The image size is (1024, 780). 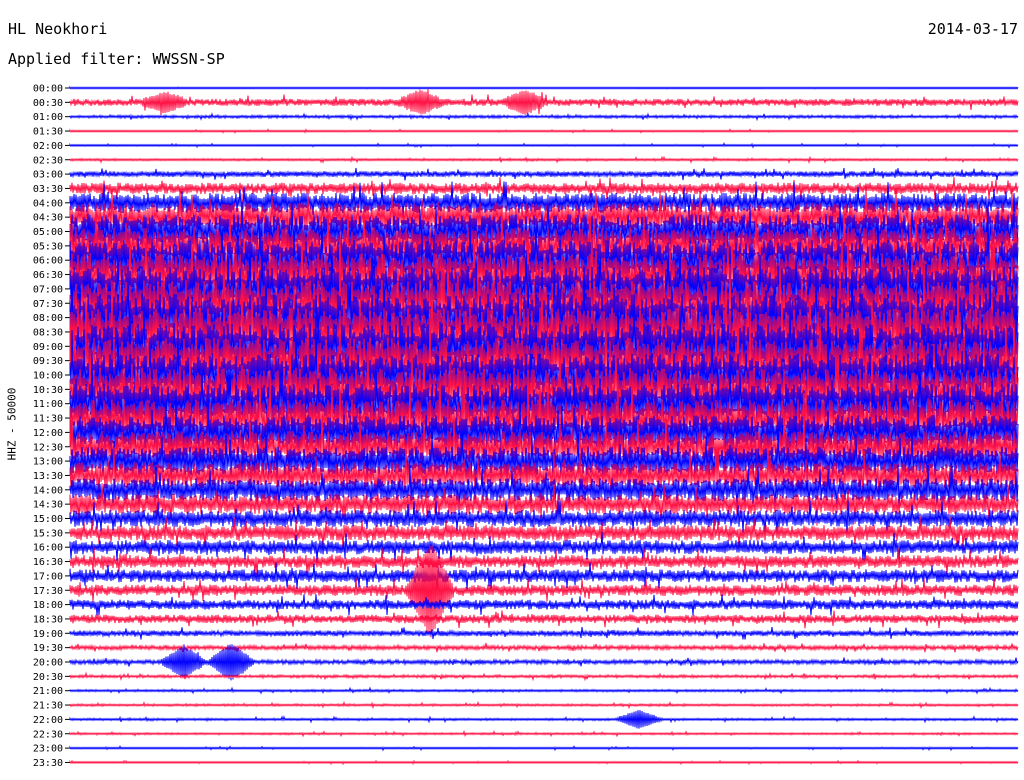 What do you see at coordinates (48, 175) in the screenshot?
I see `row-time-label: 03:00` at bounding box center [48, 175].